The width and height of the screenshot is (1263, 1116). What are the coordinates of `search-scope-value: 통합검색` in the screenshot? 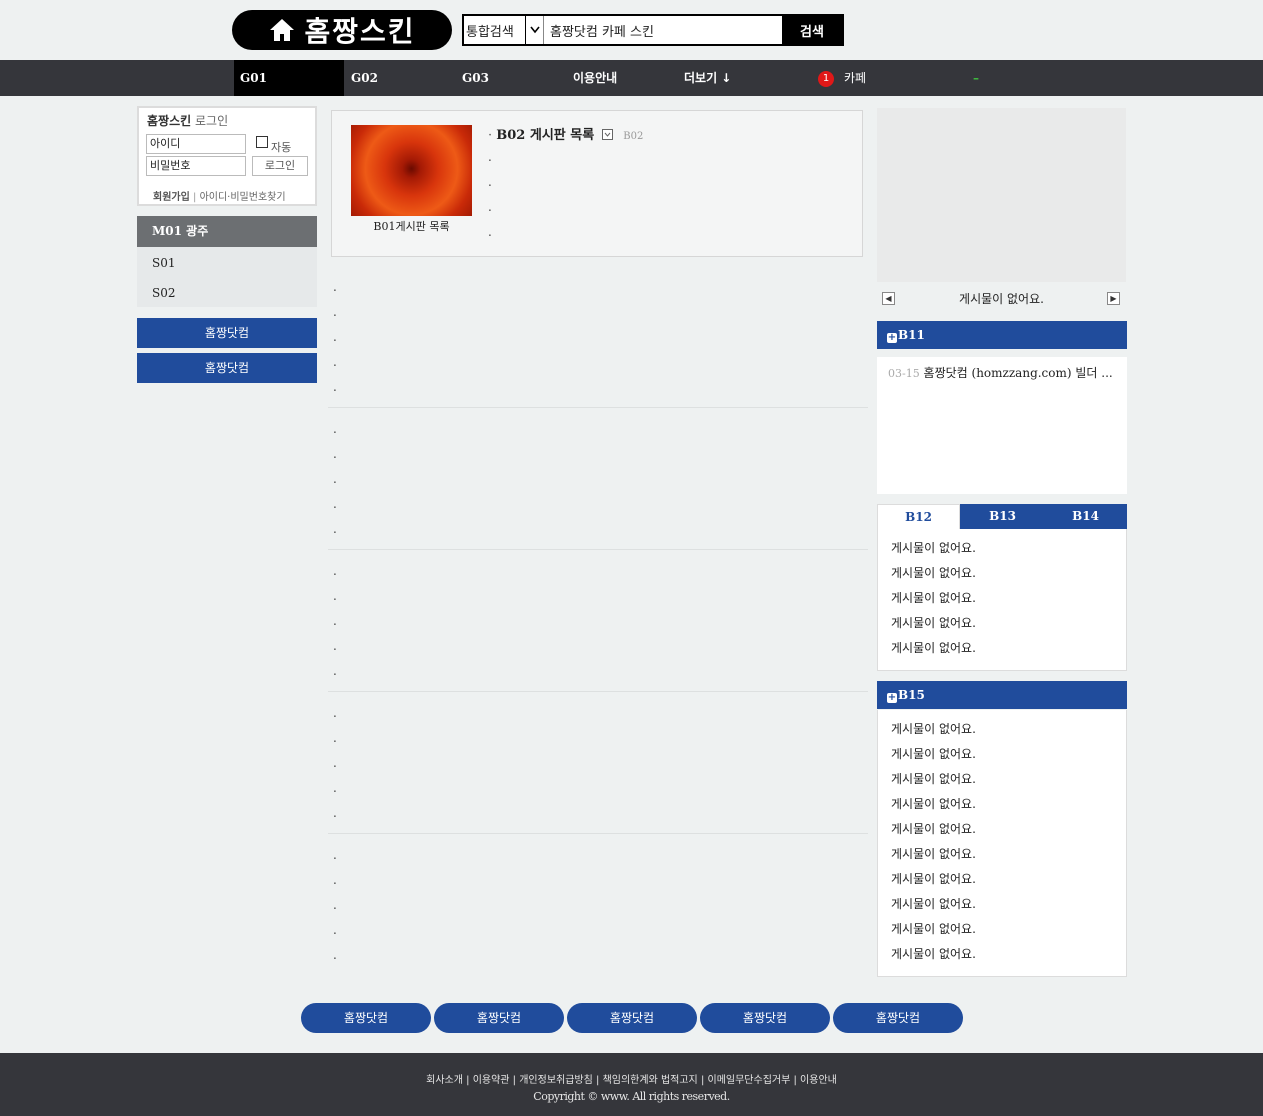 It's located at (490, 32).